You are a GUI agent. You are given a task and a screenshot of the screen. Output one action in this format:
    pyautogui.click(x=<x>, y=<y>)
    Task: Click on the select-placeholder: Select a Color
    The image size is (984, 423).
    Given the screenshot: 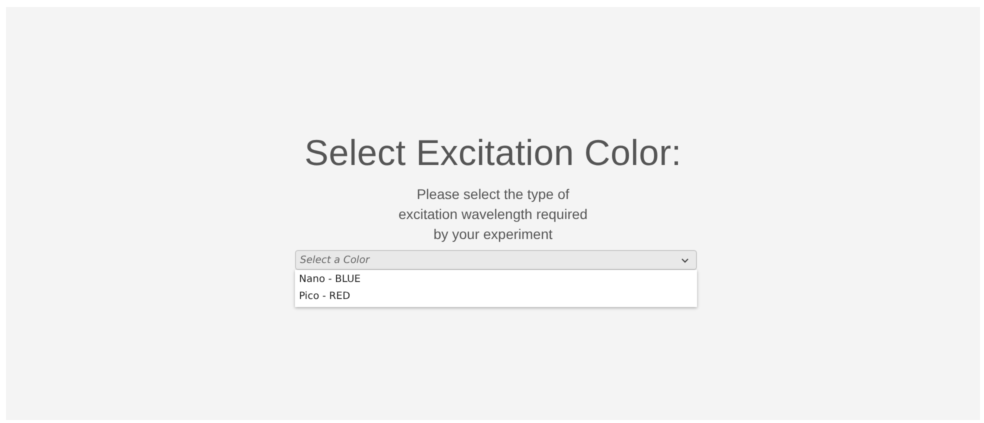 What is the action you would take?
    pyautogui.click(x=335, y=260)
    